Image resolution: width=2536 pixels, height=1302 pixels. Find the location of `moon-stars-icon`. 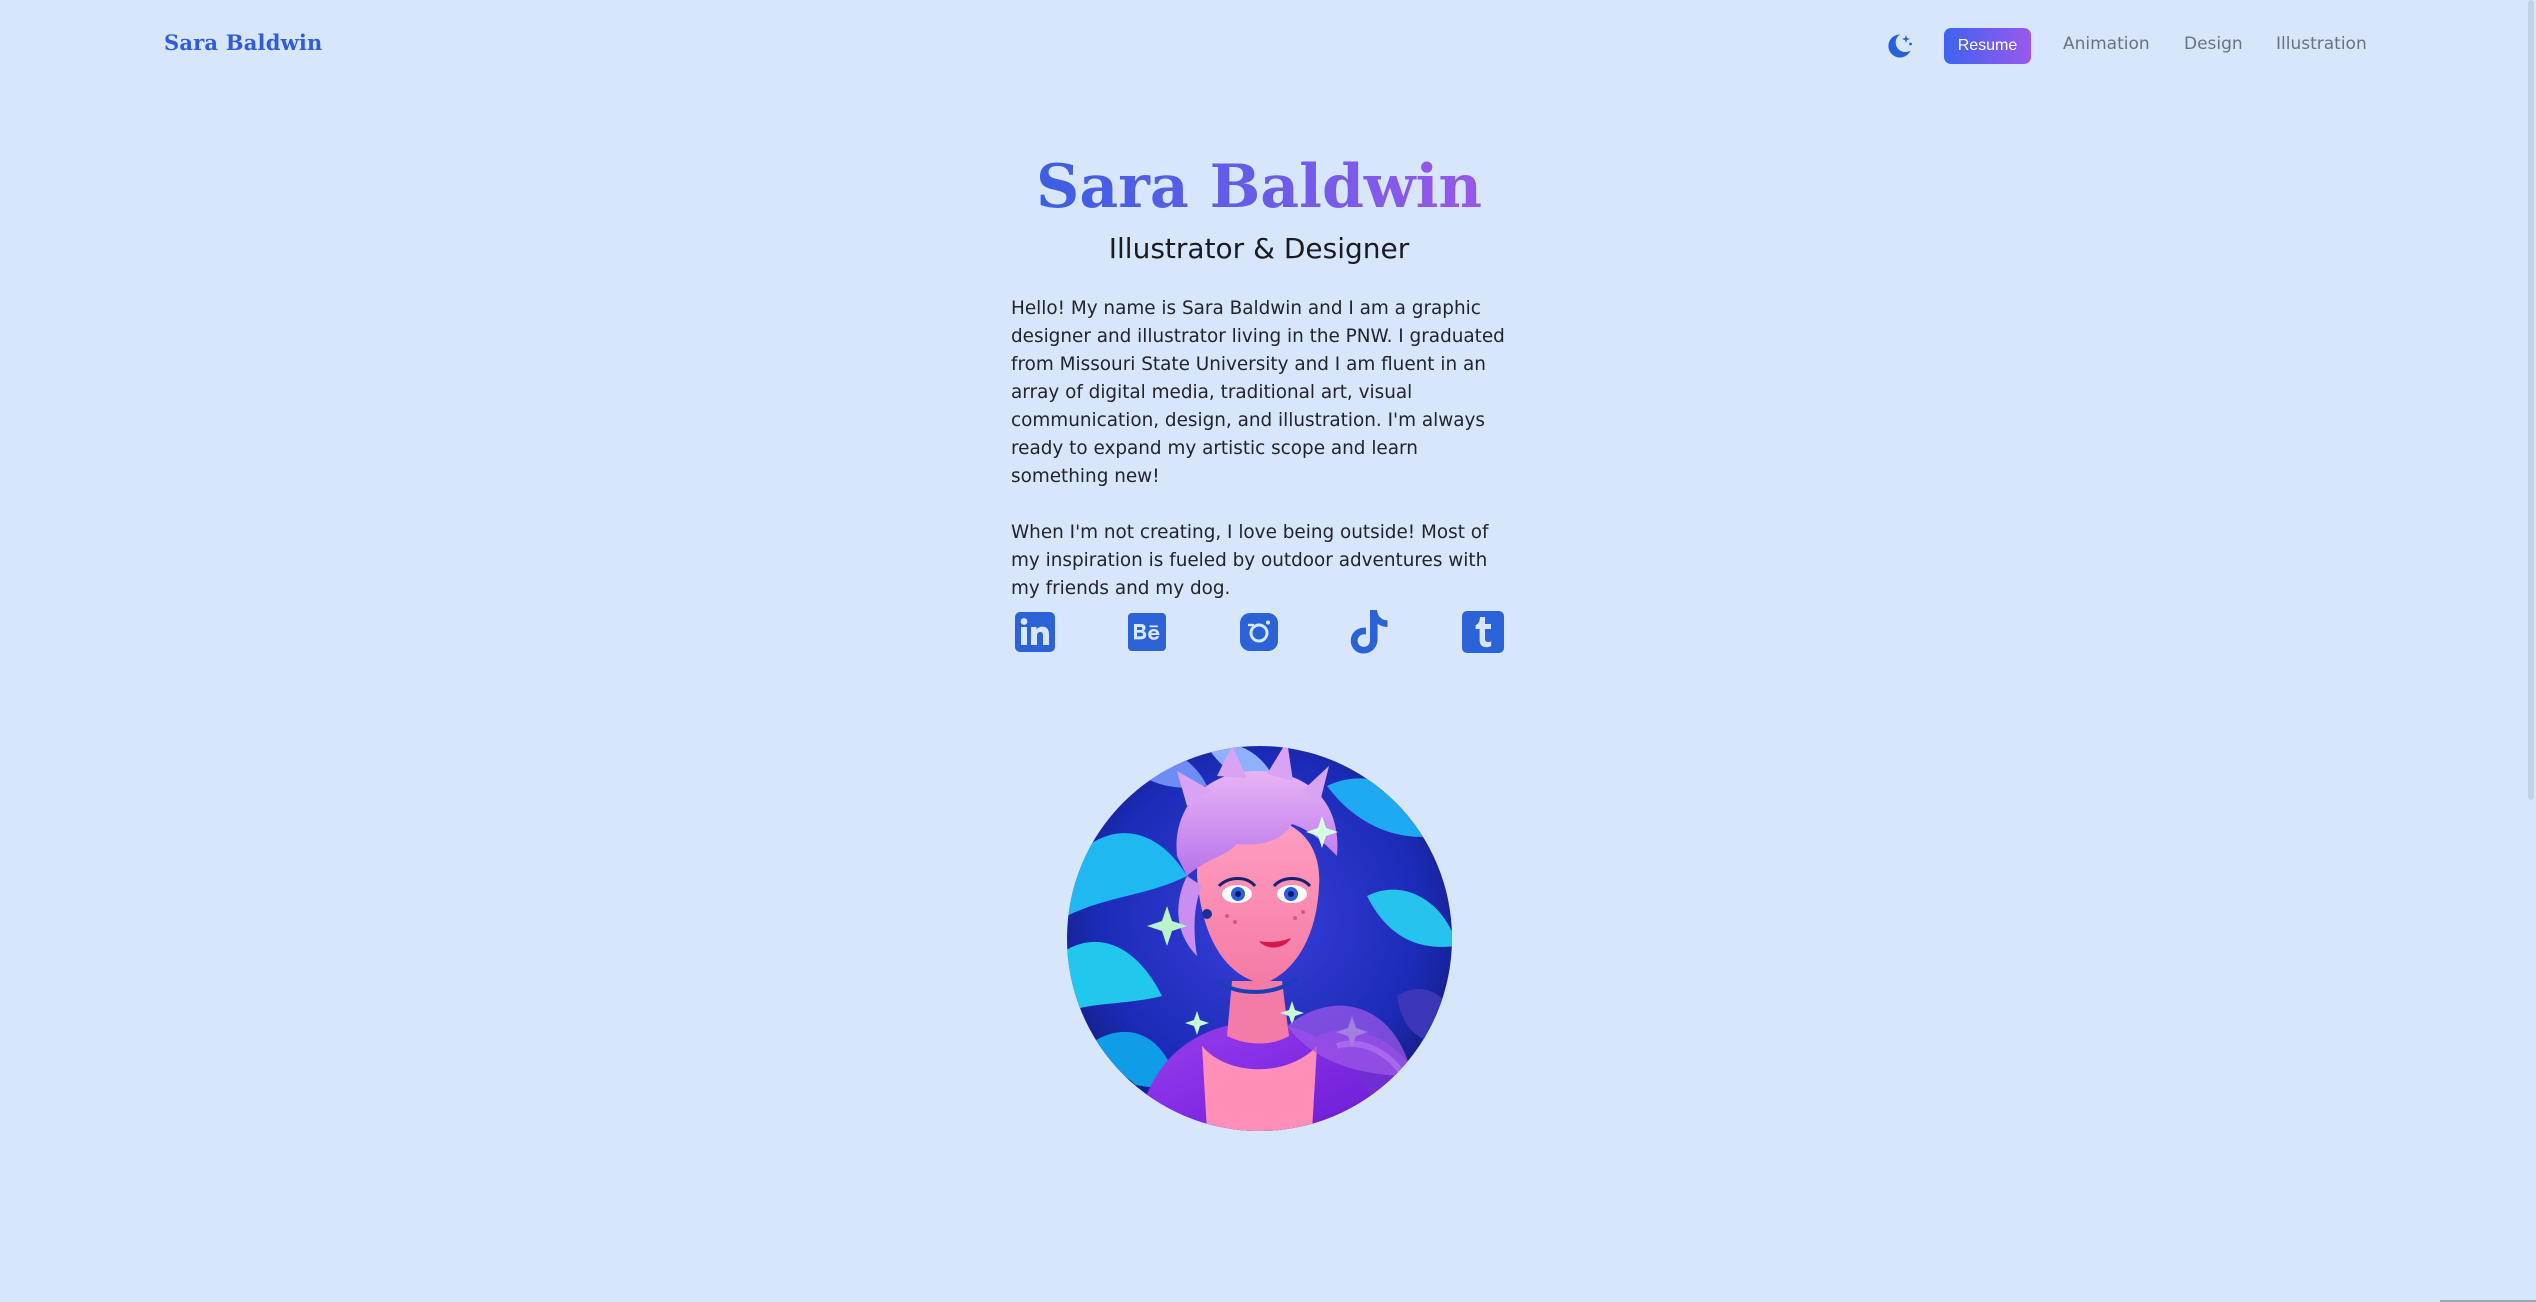

moon-stars-icon is located at coordinates (1900, 46).